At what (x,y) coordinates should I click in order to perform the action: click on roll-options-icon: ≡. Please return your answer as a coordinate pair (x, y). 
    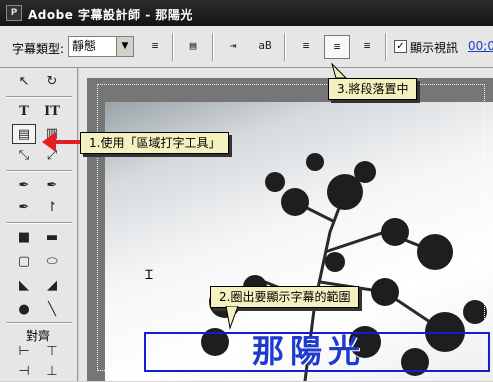
    Looking at the image, I should click on (155, 47).